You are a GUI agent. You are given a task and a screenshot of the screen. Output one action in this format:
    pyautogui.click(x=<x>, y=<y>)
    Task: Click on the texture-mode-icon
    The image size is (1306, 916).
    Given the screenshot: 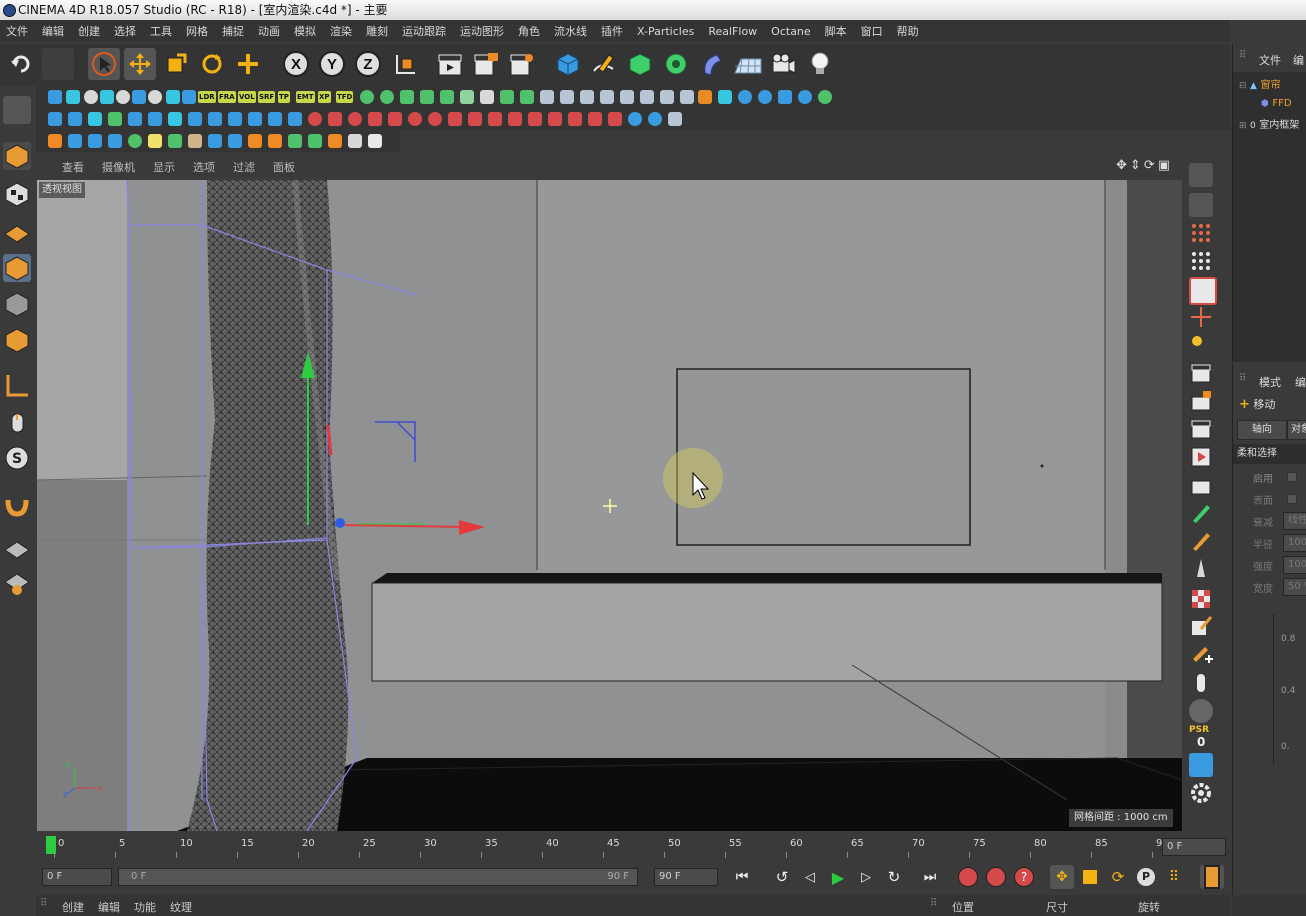 What is the action you would take?
    pyautogui.click(x=17, y=194)
    